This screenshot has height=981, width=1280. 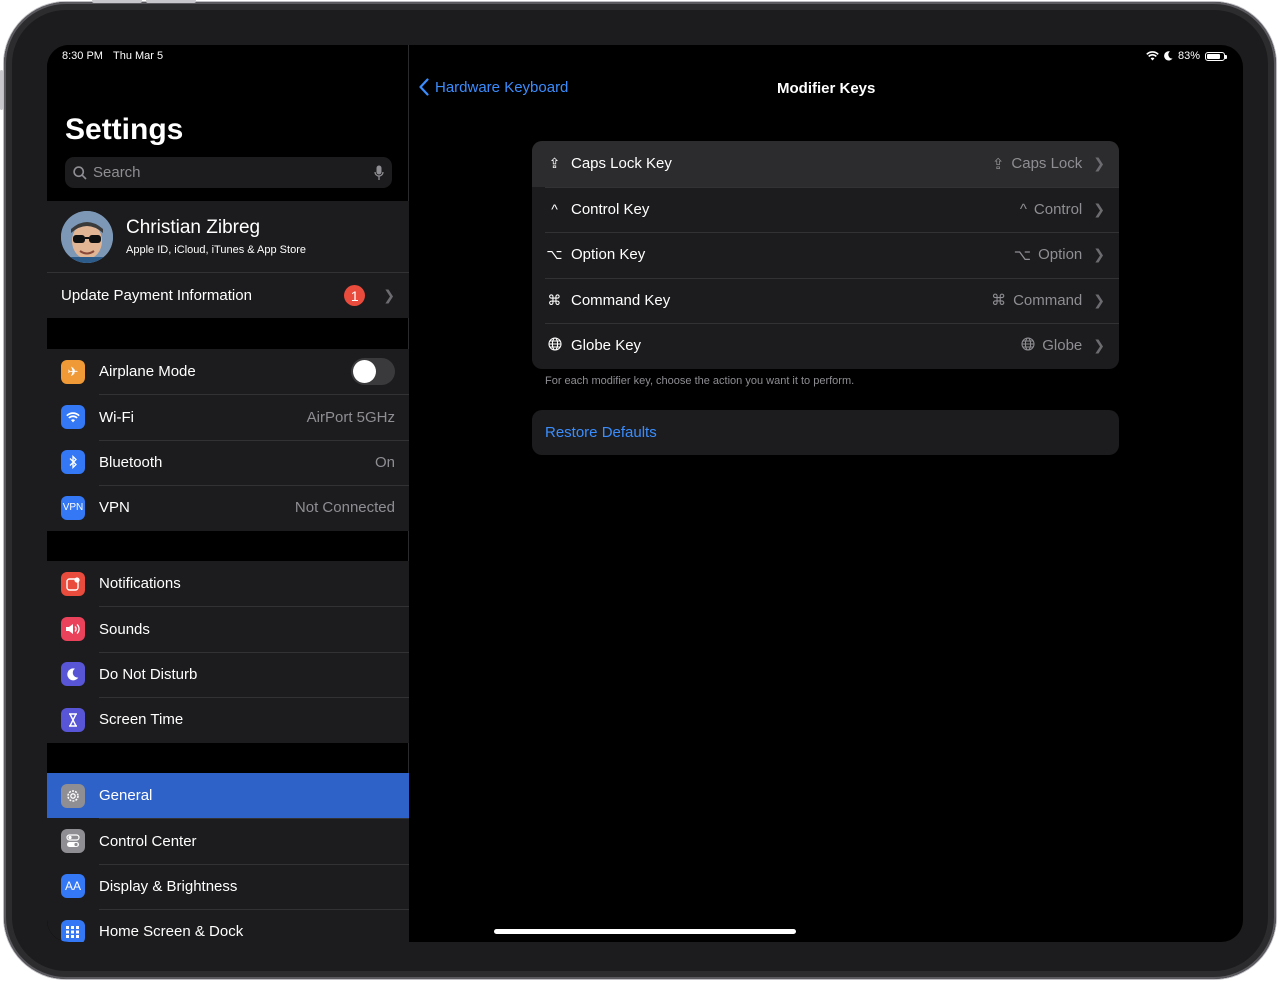 I want to click on notifications-icon, so click(x=73, y=583).